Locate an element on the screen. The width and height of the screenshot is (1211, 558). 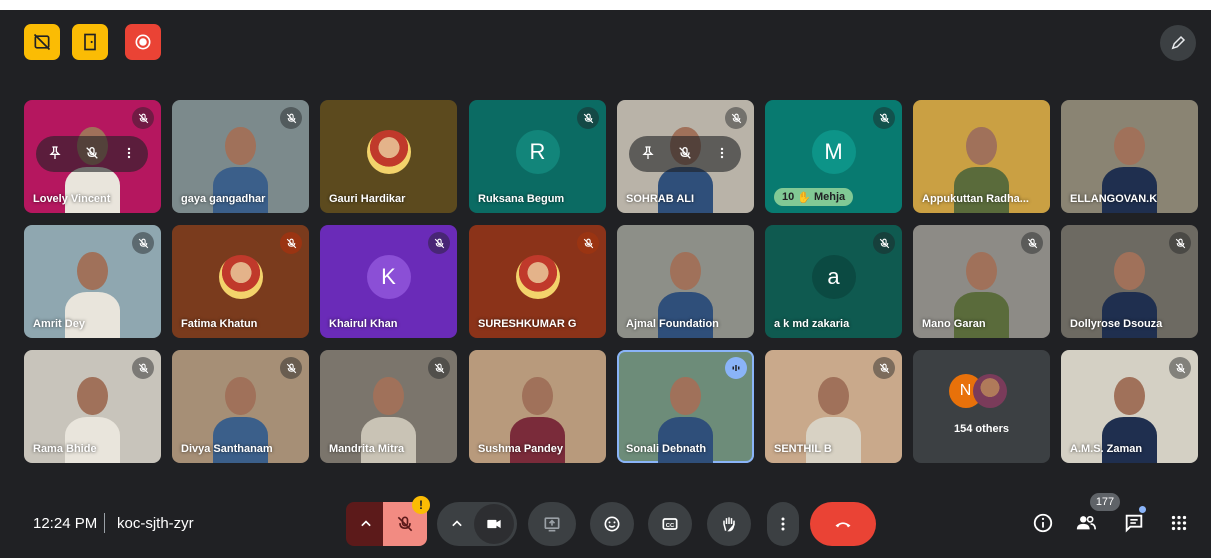
more-options-button is located at coordinates (783, 524).